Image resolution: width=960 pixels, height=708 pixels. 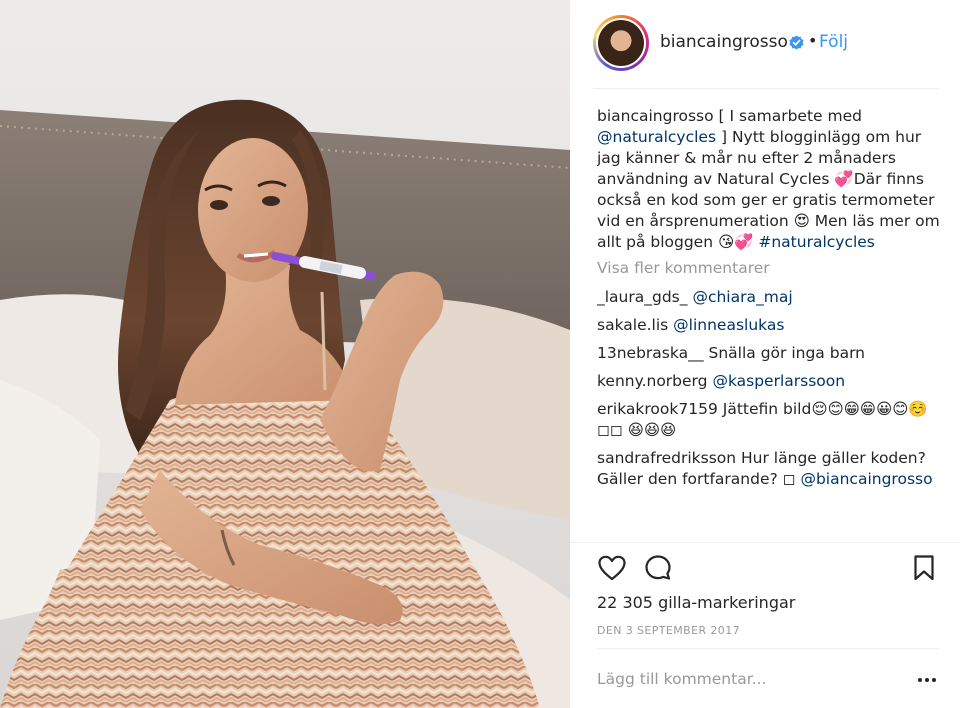 What do you see at coordinates (866, 479) in the screenshot?
I see `comment-mention: @biancaingrosso` at bounding box center [866, 479].